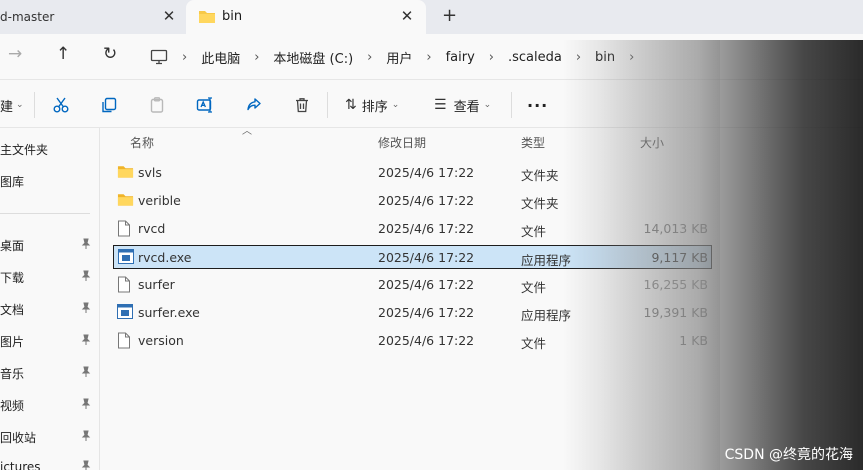 This screenshot has width=863, height=470. Describe the element at coordinates (460, 57) in the screenshot. I see `breadcrumb-item: fairy` at that location.